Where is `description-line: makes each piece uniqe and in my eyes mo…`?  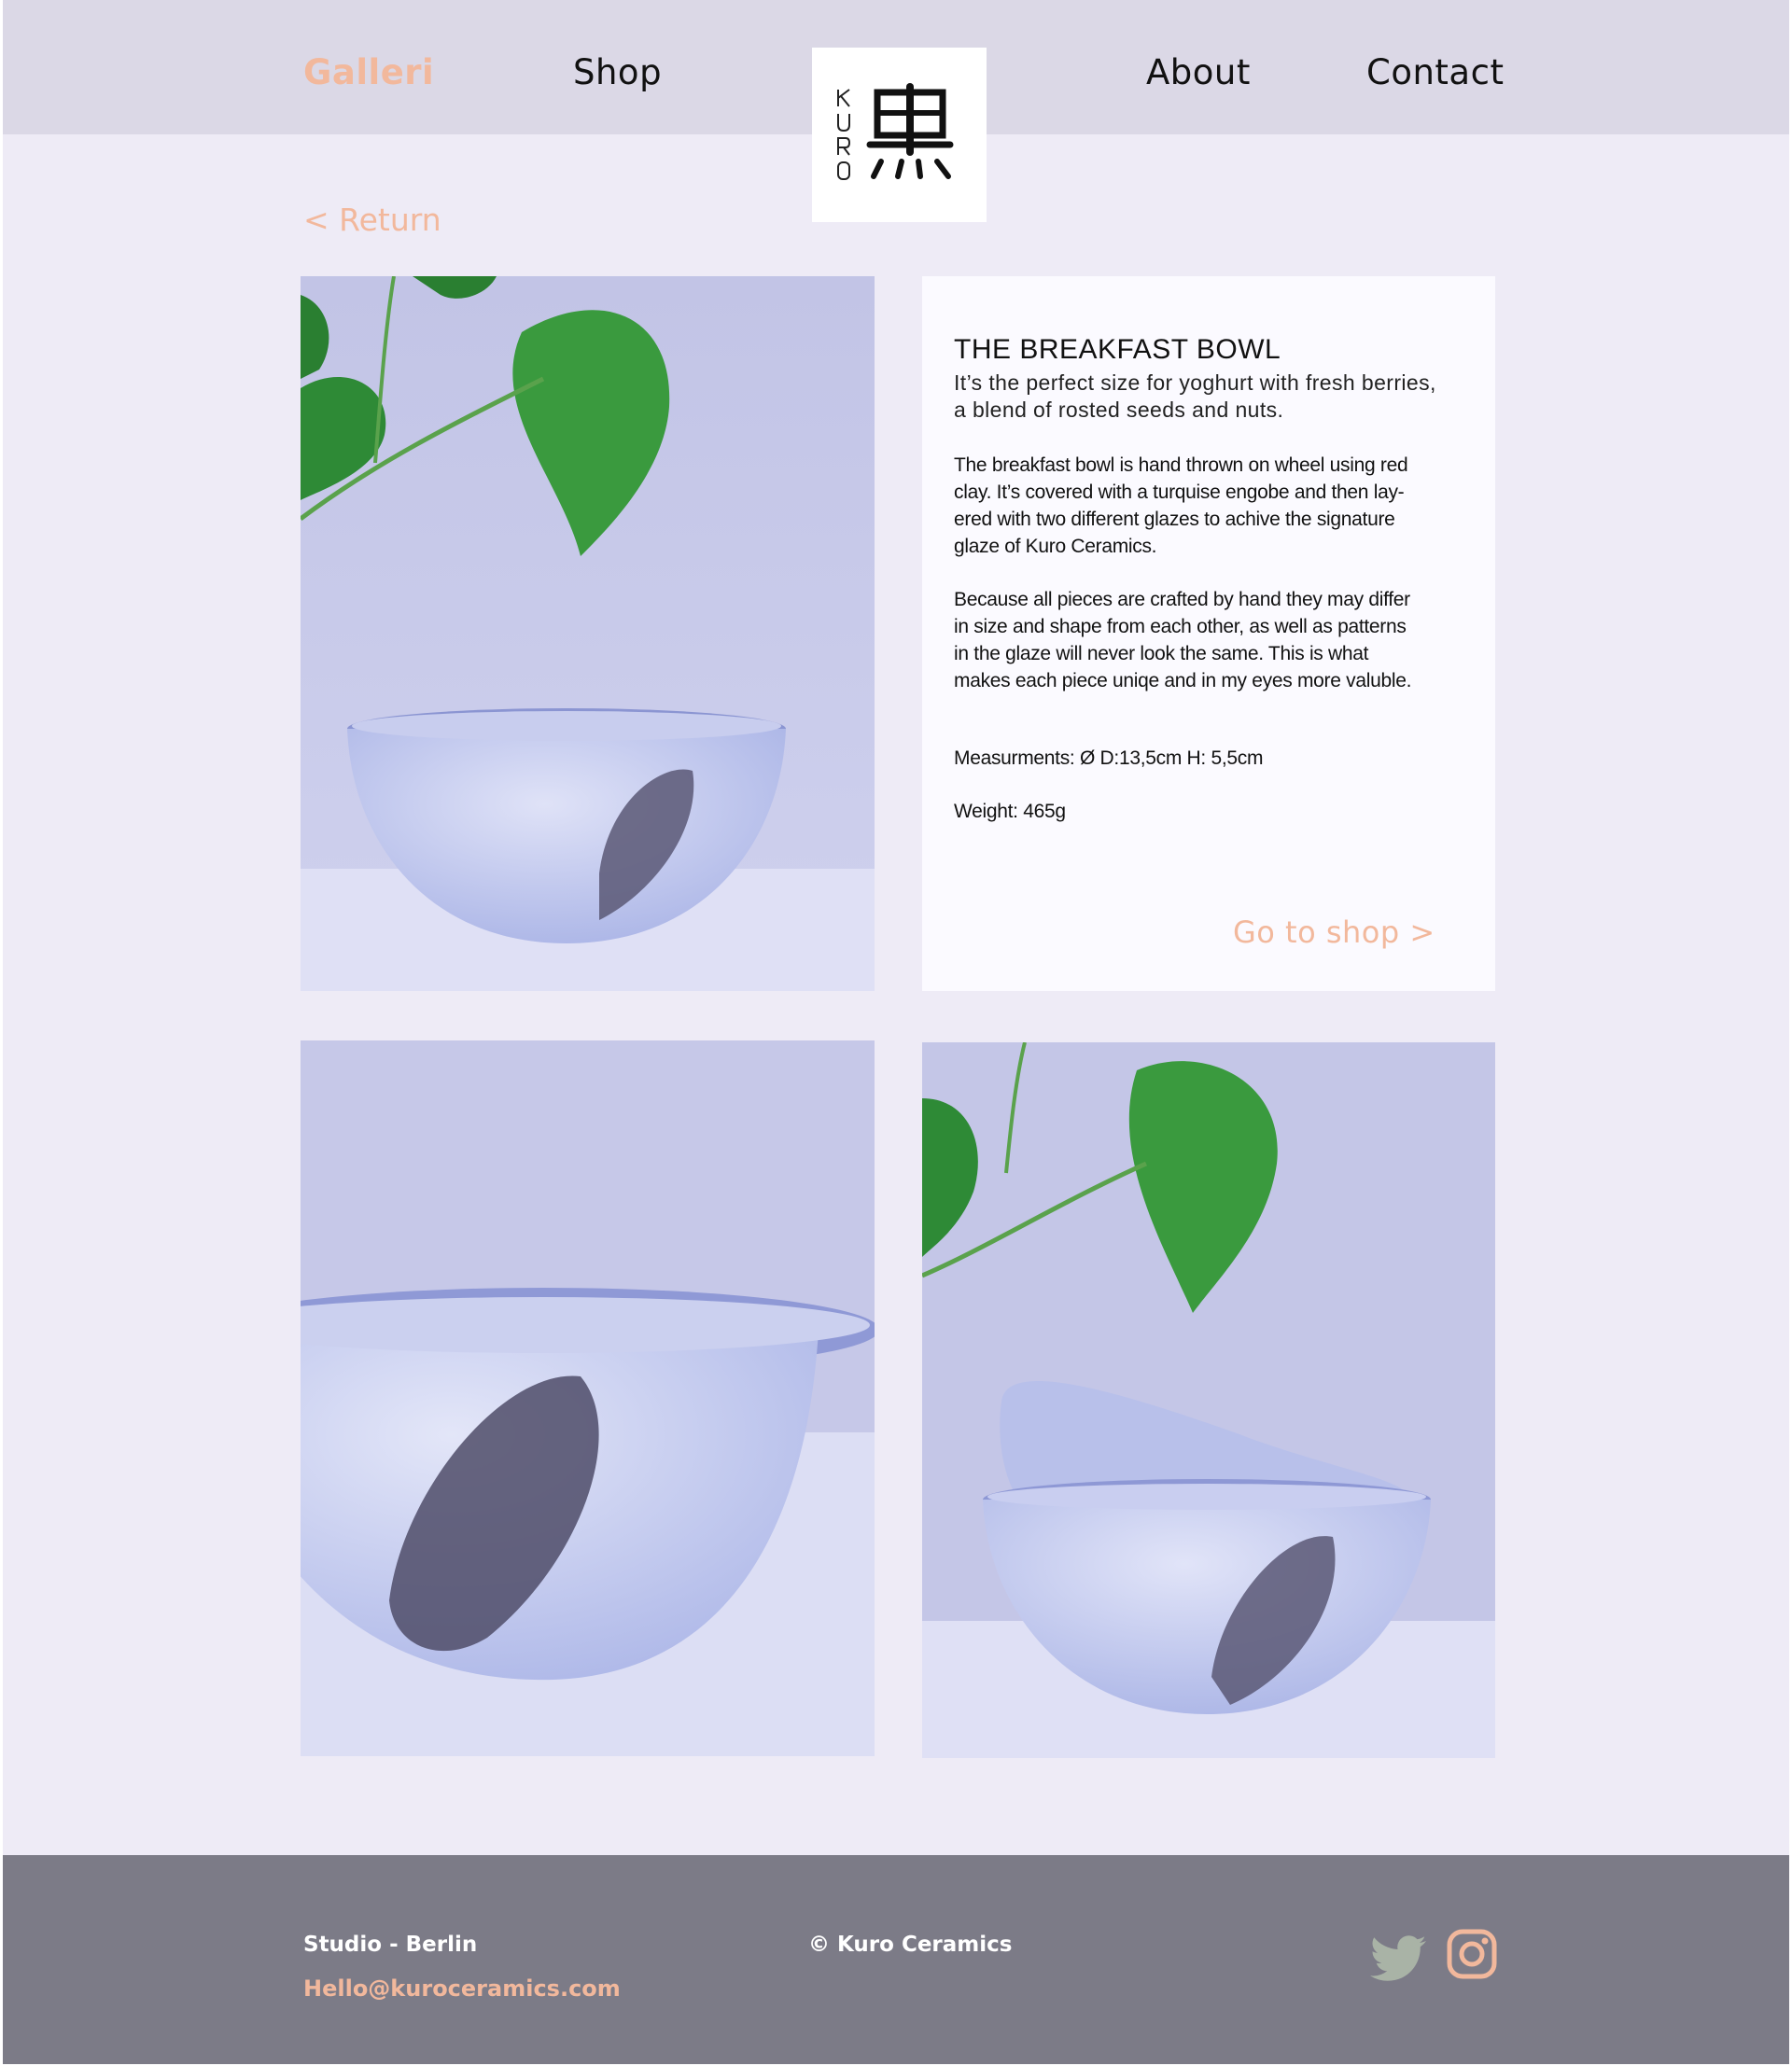
description-line: makes each piece uniqe and in my eyes mo… is located at coordinates (1183, 680).